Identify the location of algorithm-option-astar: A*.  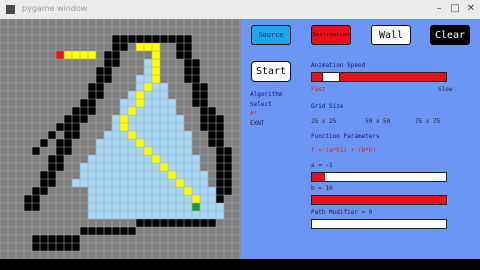
(253, 113).